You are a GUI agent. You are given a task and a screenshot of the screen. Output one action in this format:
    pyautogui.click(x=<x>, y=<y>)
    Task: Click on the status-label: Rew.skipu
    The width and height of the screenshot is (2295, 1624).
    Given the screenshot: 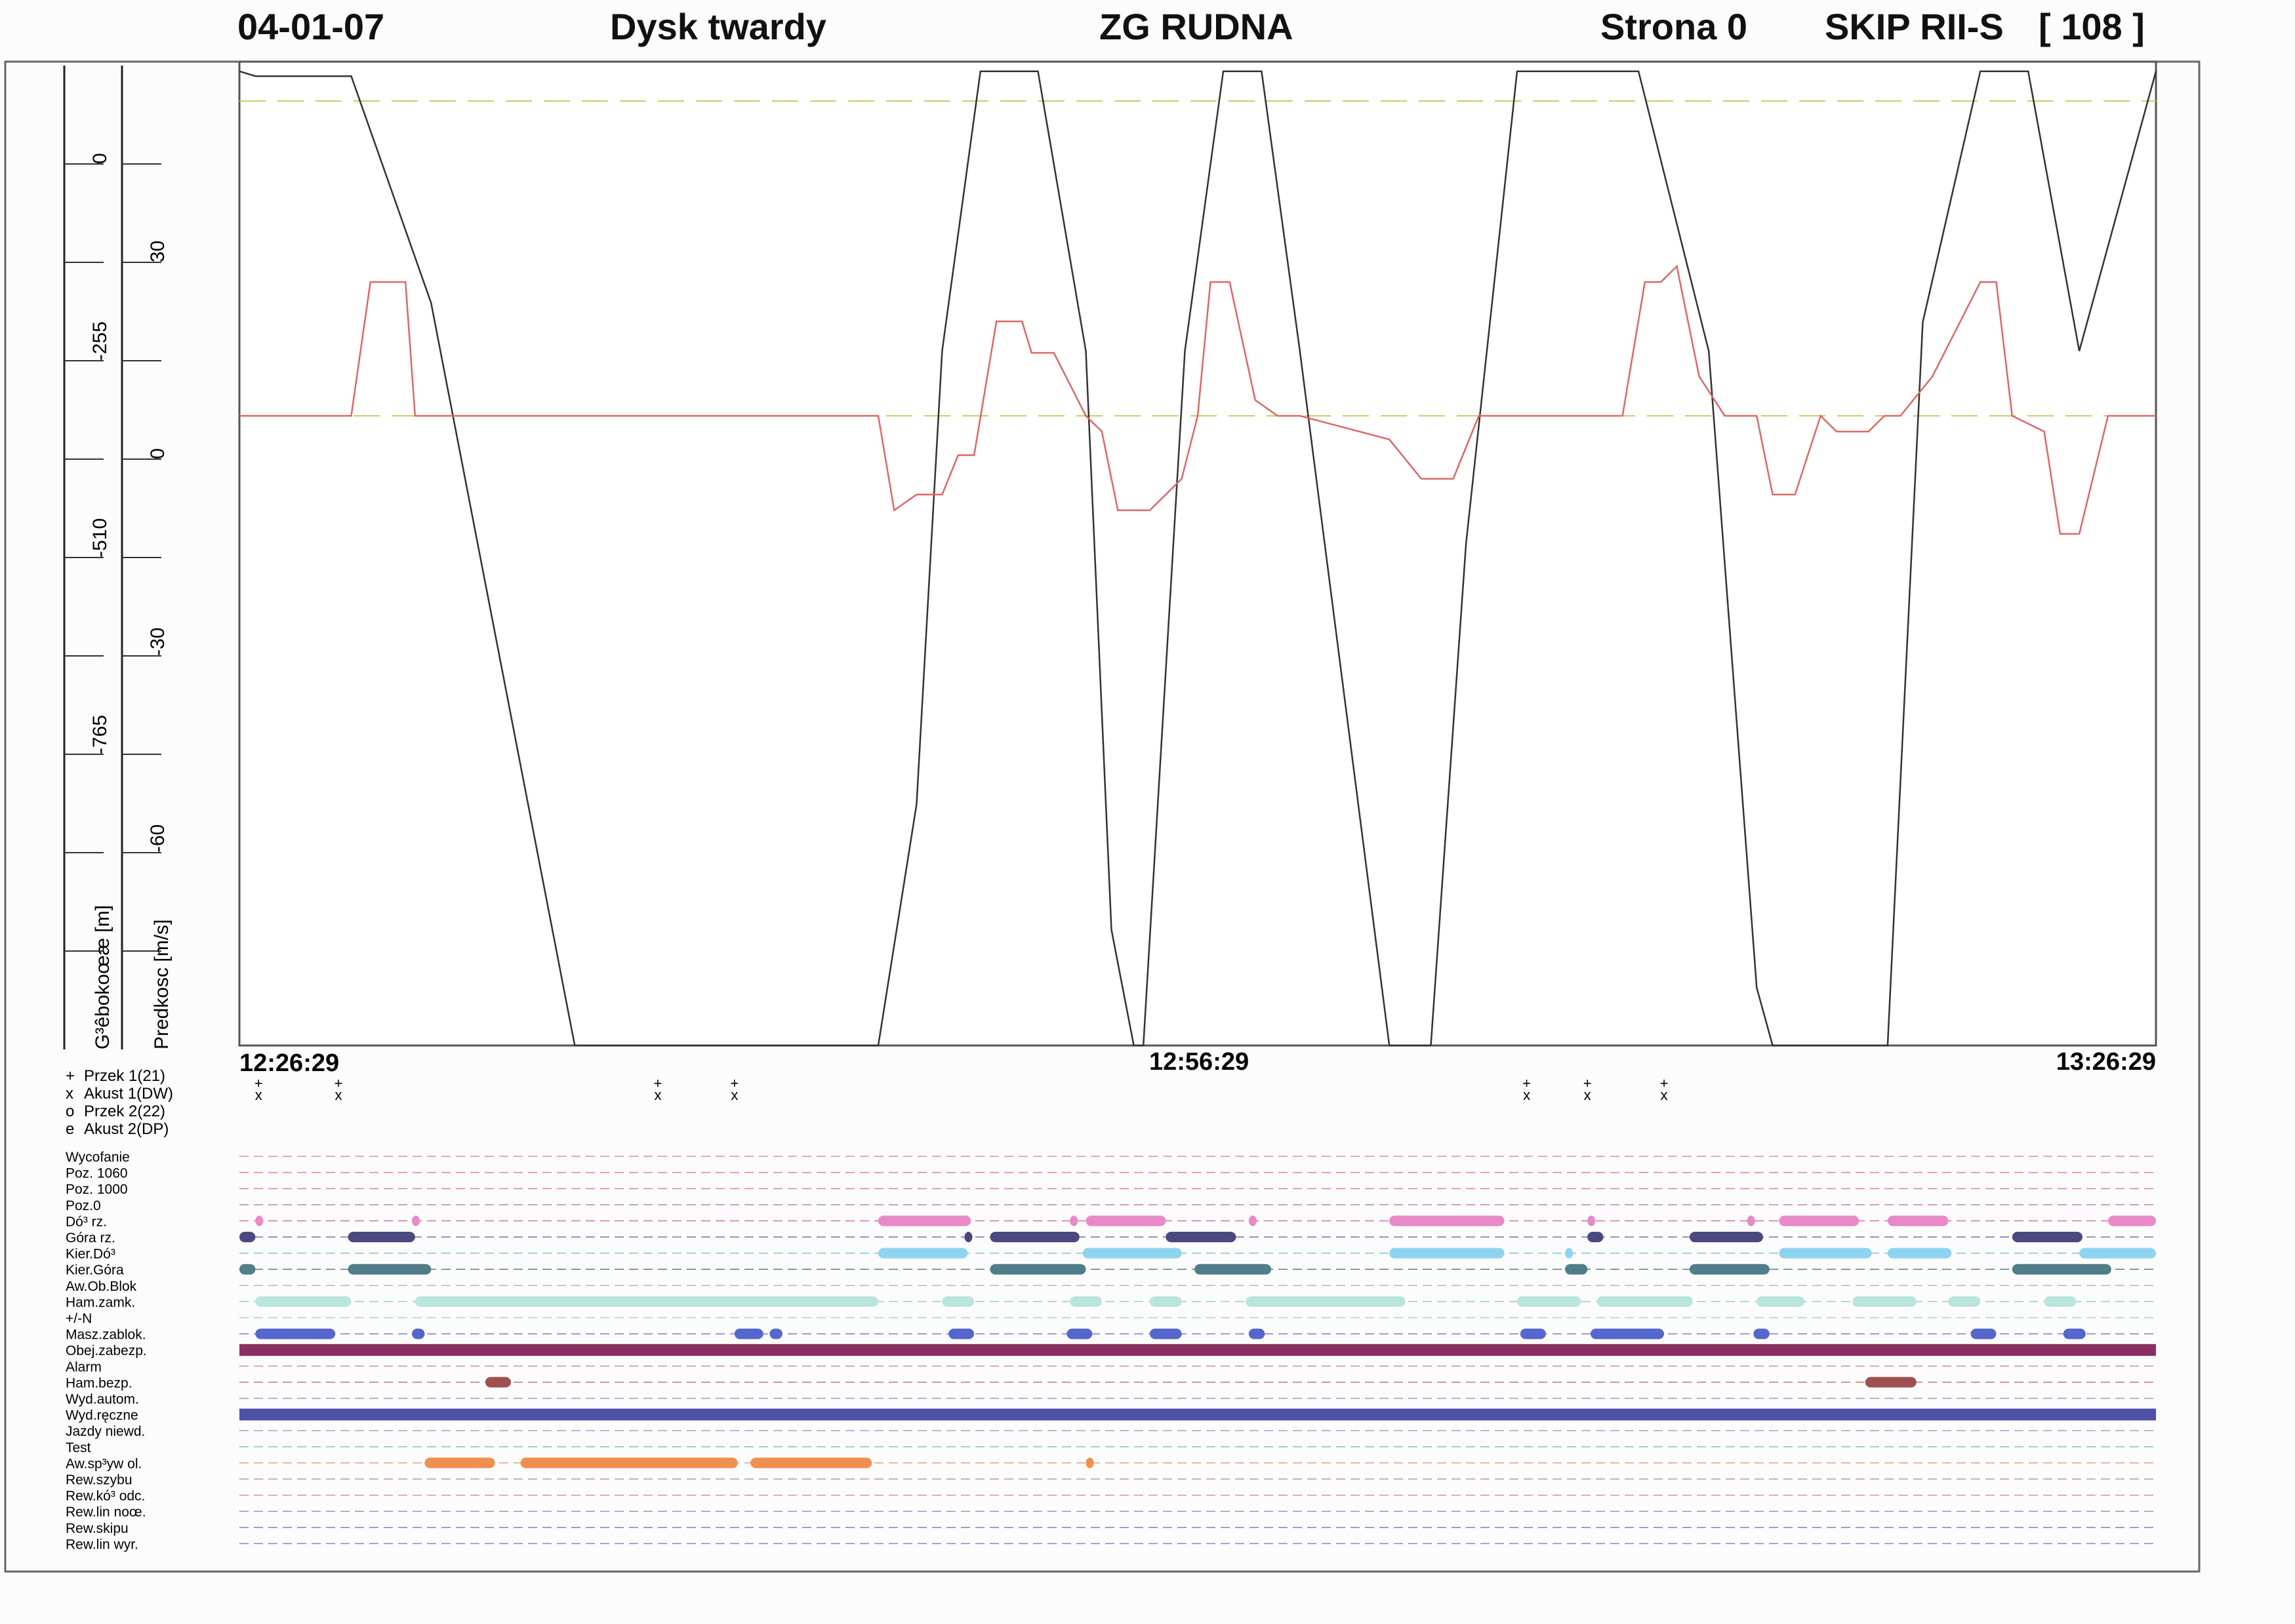 What is the action you would take?
    pyautogui.click(x=97, y=1528)
    